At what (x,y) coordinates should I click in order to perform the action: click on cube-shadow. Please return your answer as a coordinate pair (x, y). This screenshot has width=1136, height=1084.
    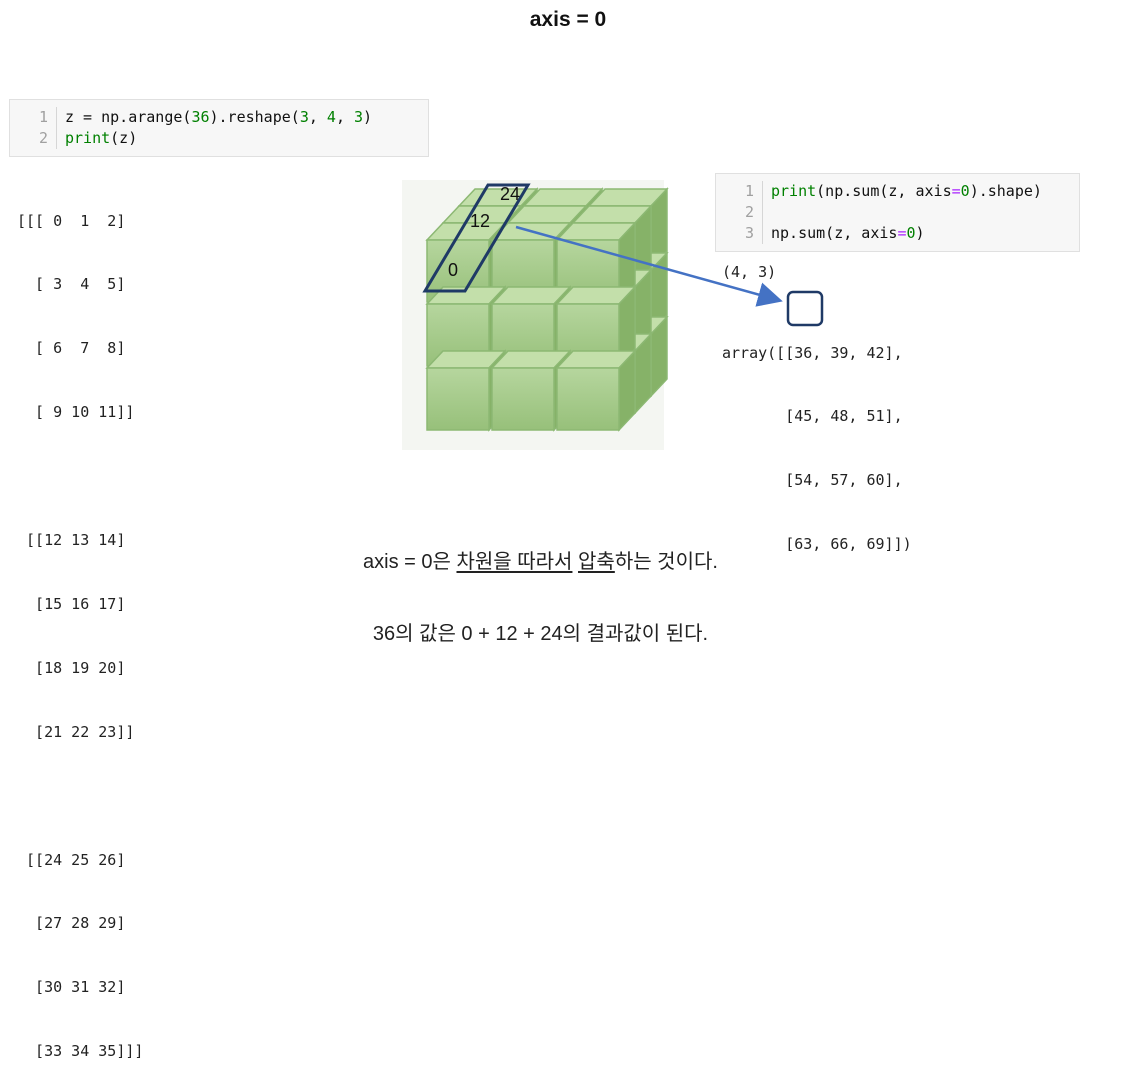
    Looking at the image, I should click on (533, 315).